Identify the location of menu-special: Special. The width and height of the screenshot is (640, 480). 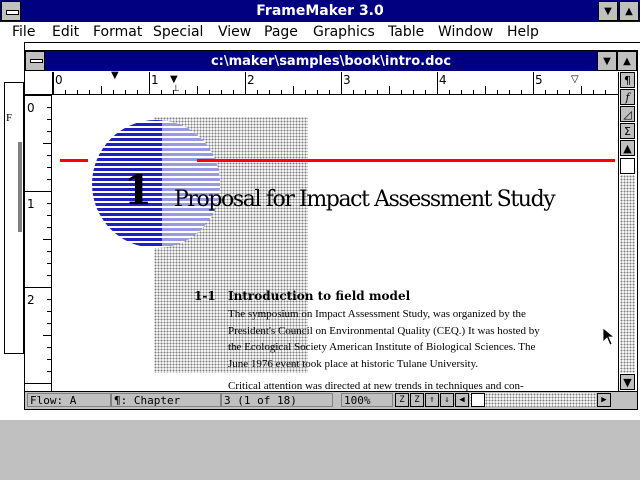
(178, 32).